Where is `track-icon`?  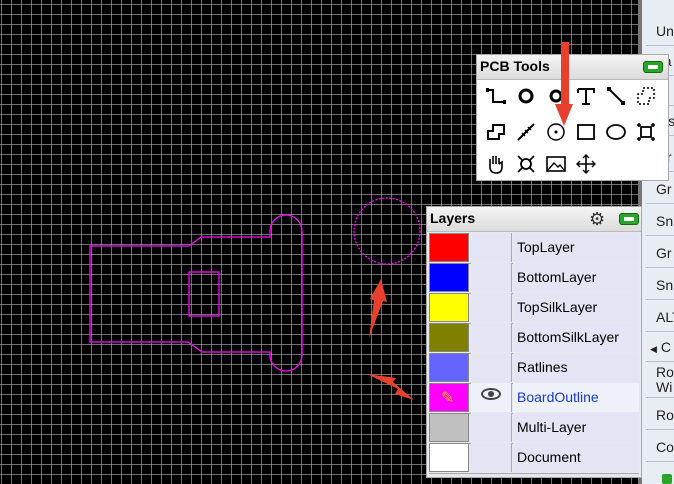 track-icon is located at coordinates (496, 96).